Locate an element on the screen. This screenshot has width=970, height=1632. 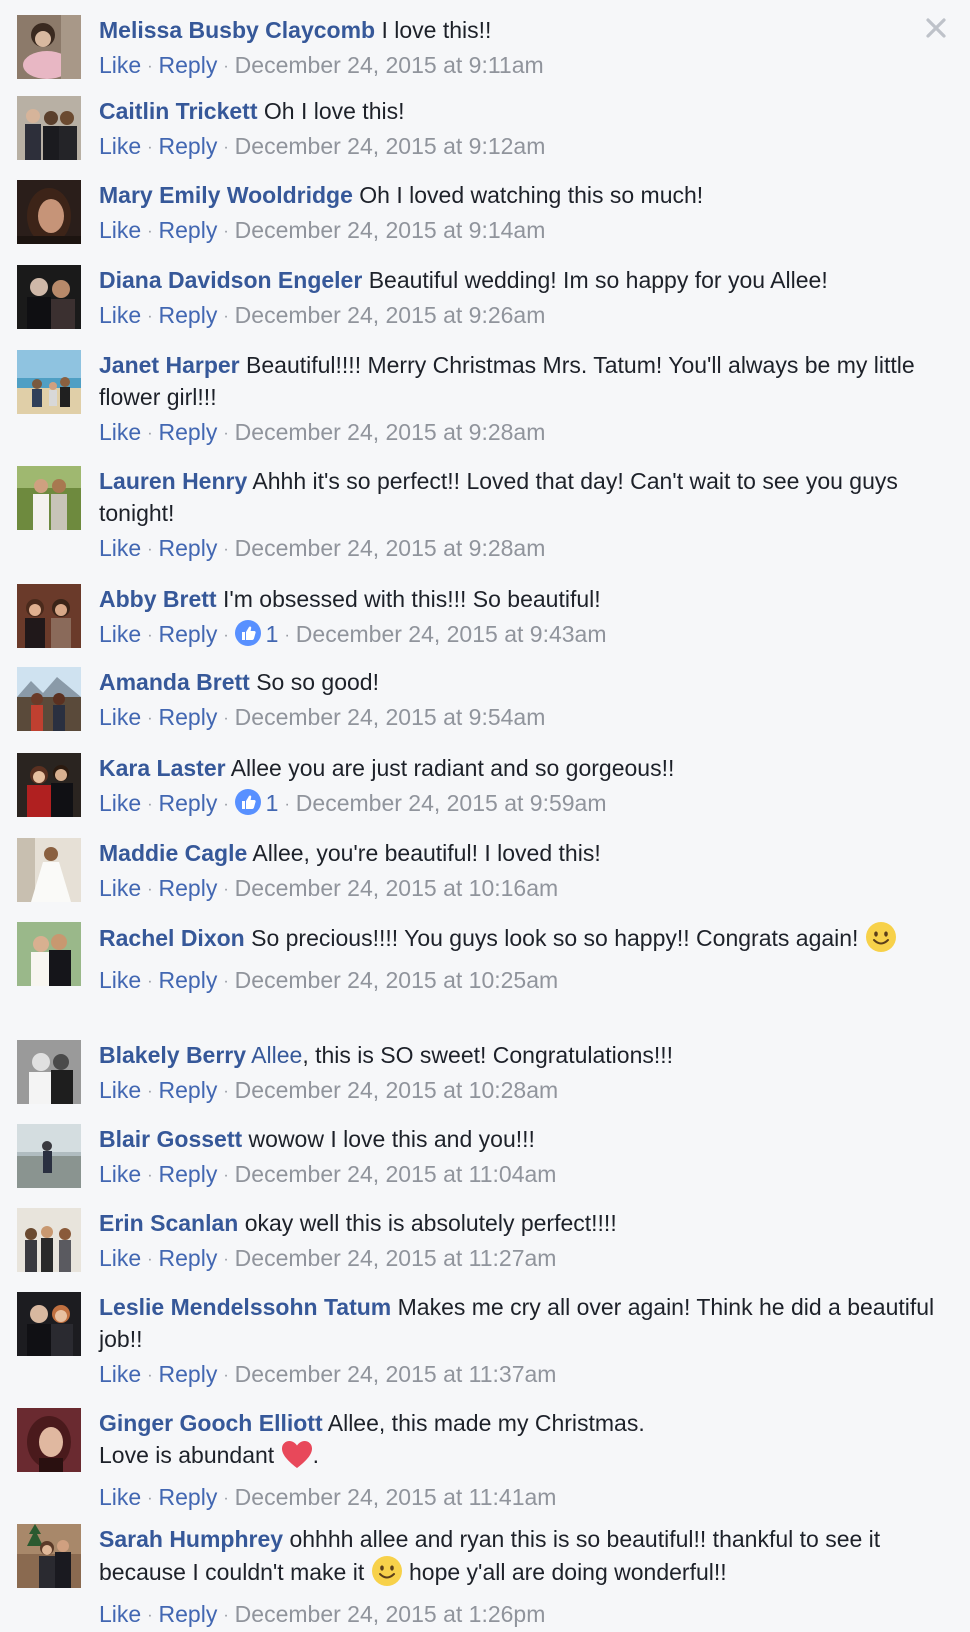
comment-timestamp: December 24, 2015 at 9:14am is located at coordinates (390, 230).